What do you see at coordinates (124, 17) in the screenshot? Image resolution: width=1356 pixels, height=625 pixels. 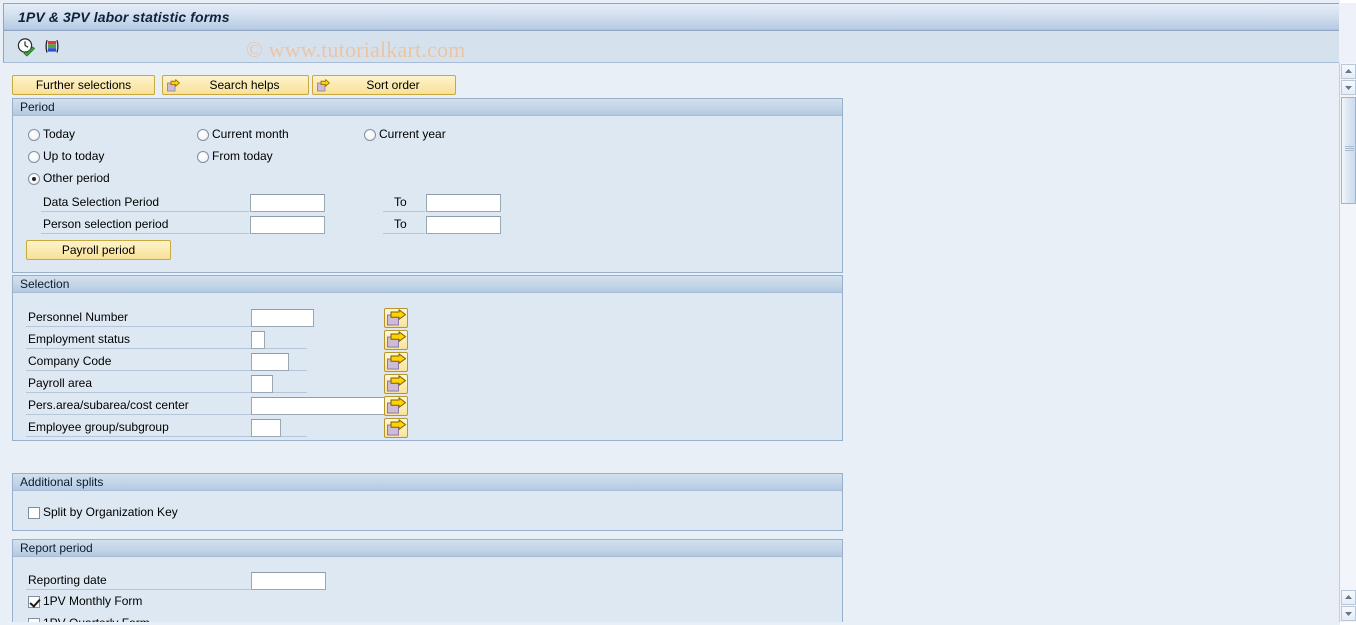 I see `page-title: 1PV & 3PV labor statistic forms` at bounding box center [124, 17].